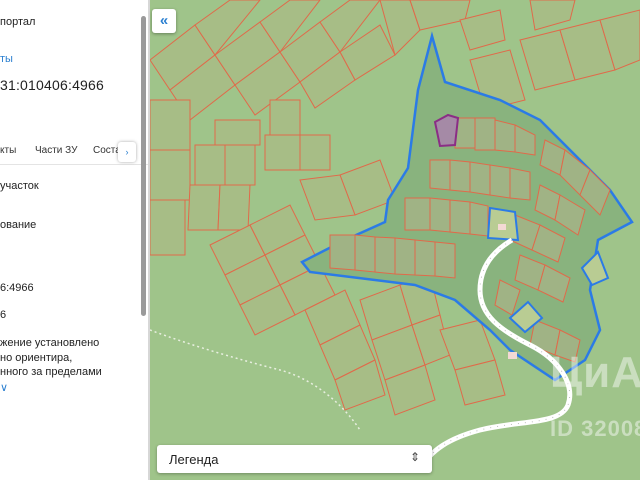  What do you see at coordinates (8, 150) in the screenshot?
I see `tab-objects: кты` at bounding box center [8, 150].